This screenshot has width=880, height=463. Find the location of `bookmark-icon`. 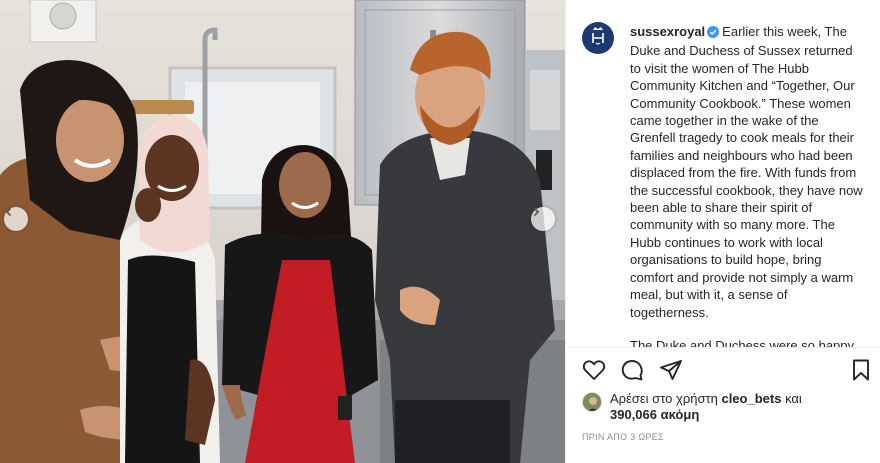

bookmark-icon is located at coordinates (861, 372).